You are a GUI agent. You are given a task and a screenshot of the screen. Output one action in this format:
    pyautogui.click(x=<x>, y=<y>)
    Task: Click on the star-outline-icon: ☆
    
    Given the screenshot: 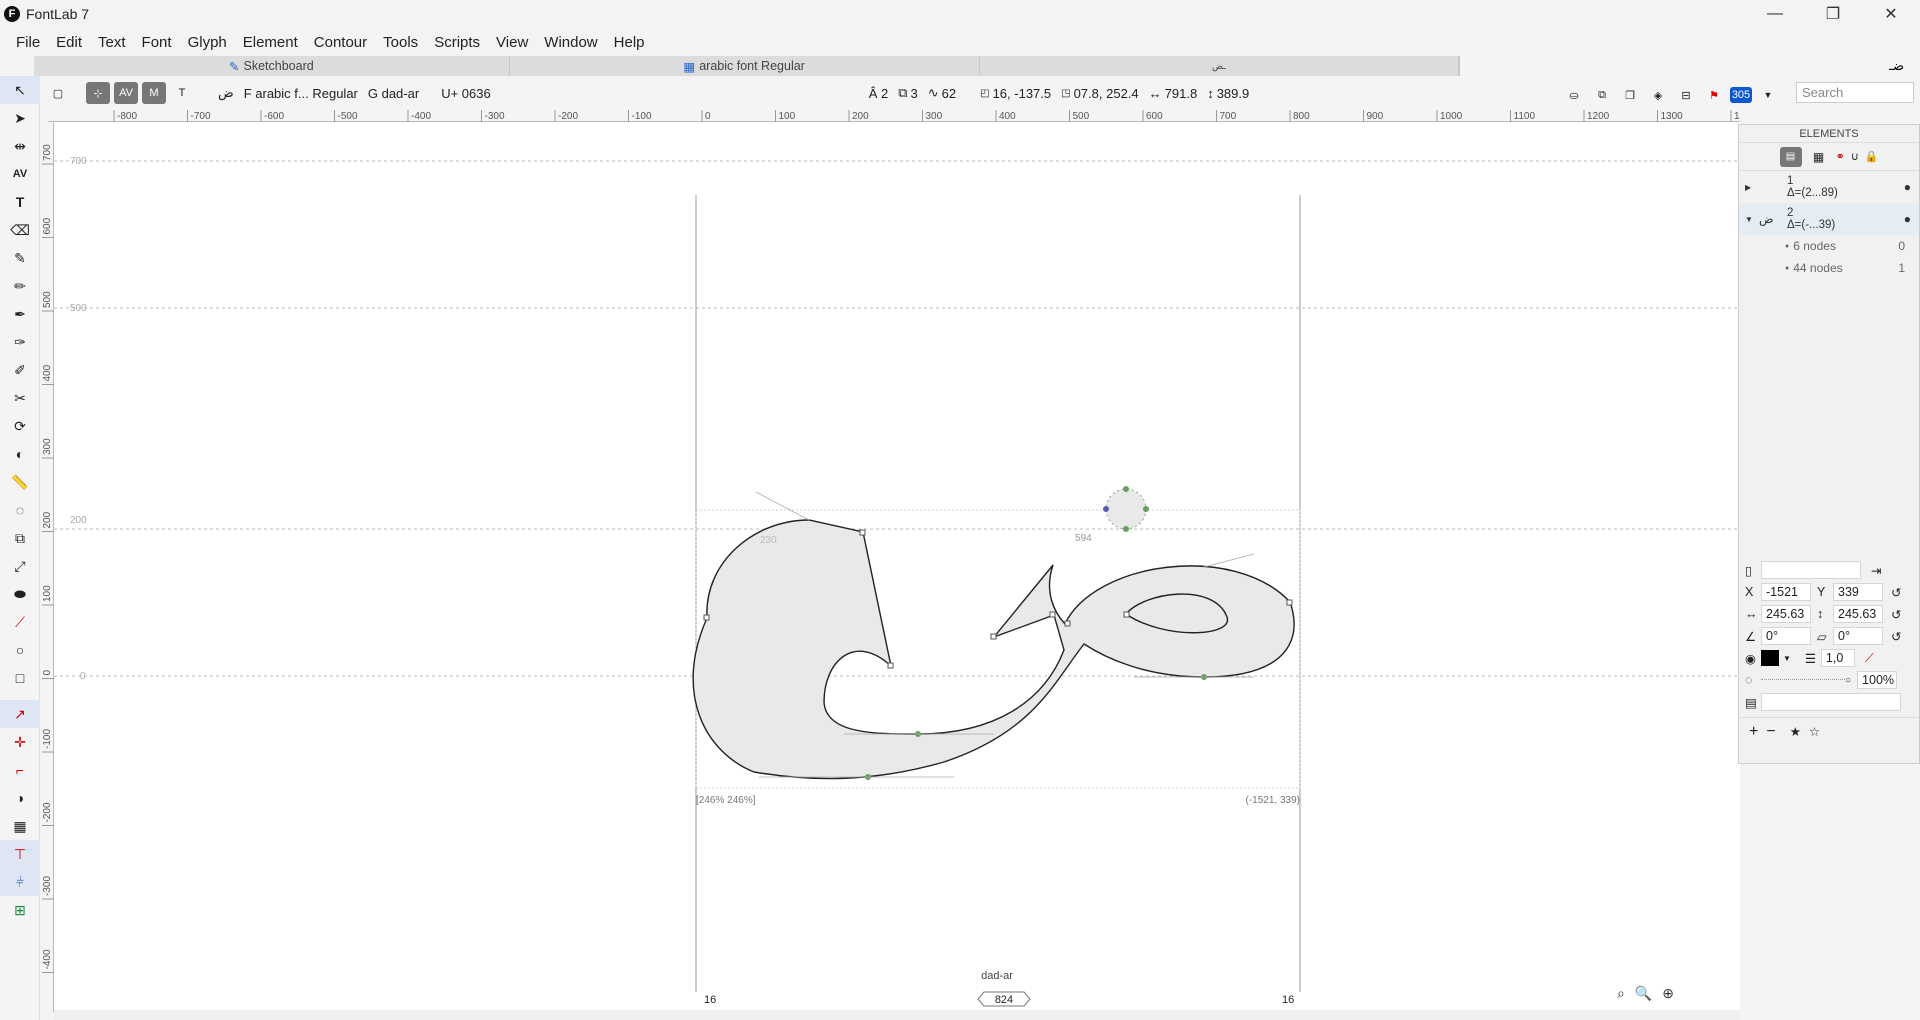 What is the action you would take?
    pyautogui.click(x=1814, y=731)
    